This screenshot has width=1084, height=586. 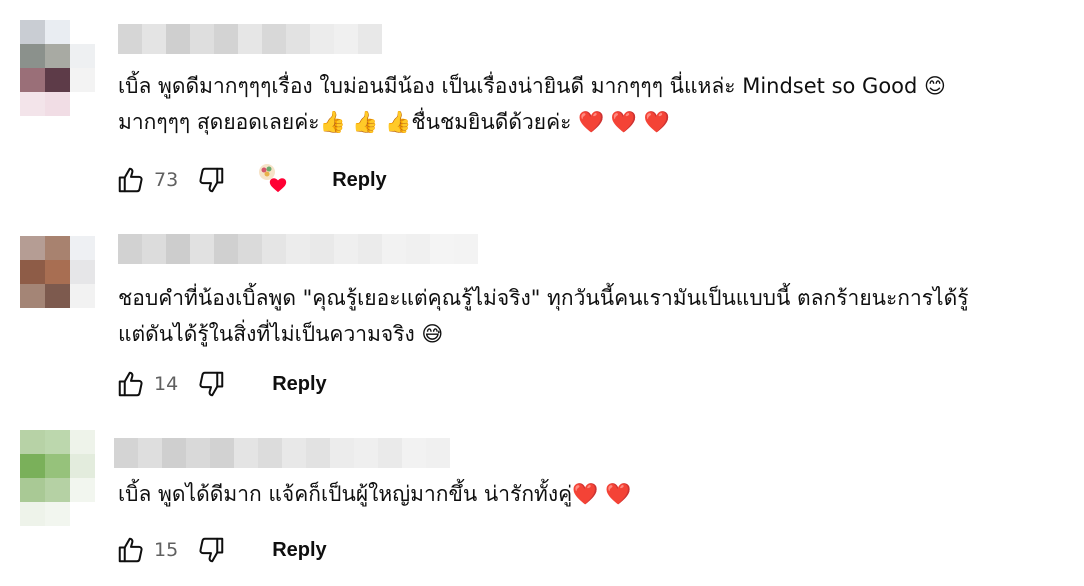 I want to click on like-count: 15, so click(x=166, y=550).